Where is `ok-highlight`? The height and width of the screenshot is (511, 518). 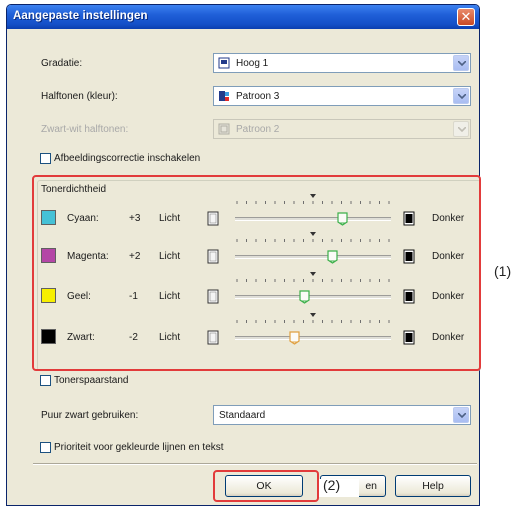
ok-highlight is located at coordinates (266, 486).